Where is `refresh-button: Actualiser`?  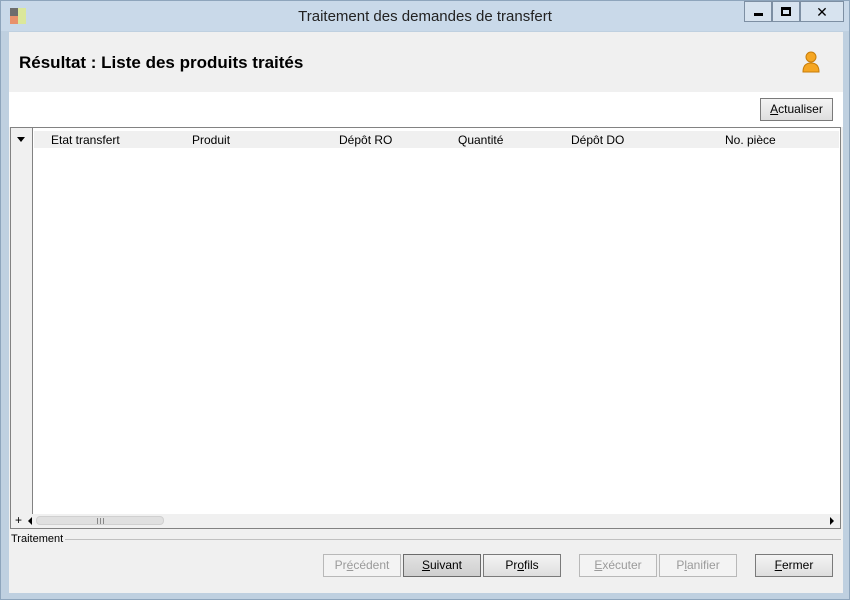 refresh-button: Actualiser is located at coordinates (796, 109).